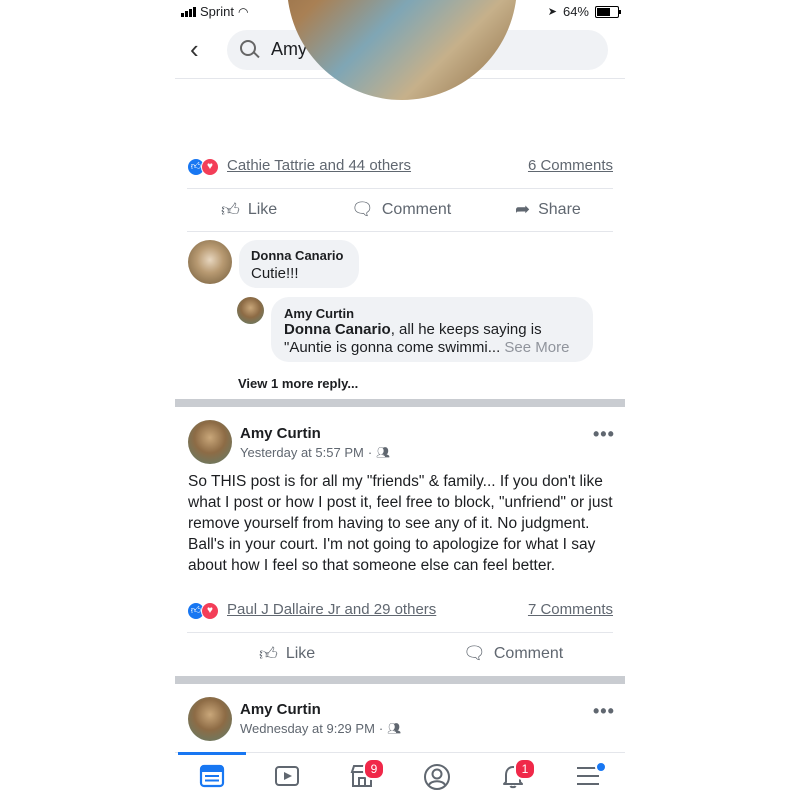  What do you see at coordinates (601, 767) in the screenshot?
I see `menu-indicator-dot` at bounding box center [601, 767].